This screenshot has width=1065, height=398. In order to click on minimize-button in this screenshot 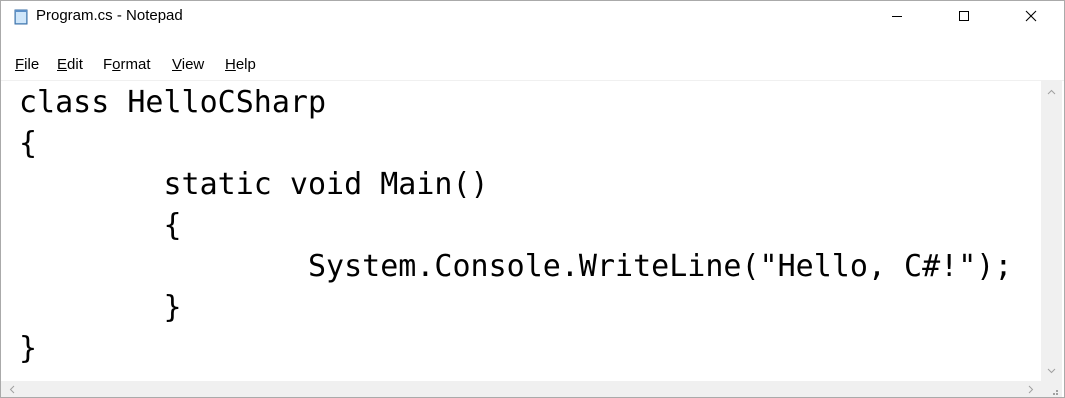, I will do `click(897, 16)`.